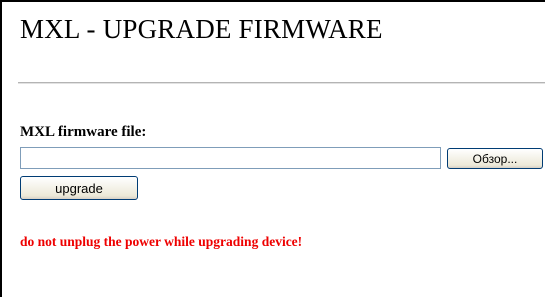  I want to click on firmware-file-label: MXL firmware file:, so click(83, 132).